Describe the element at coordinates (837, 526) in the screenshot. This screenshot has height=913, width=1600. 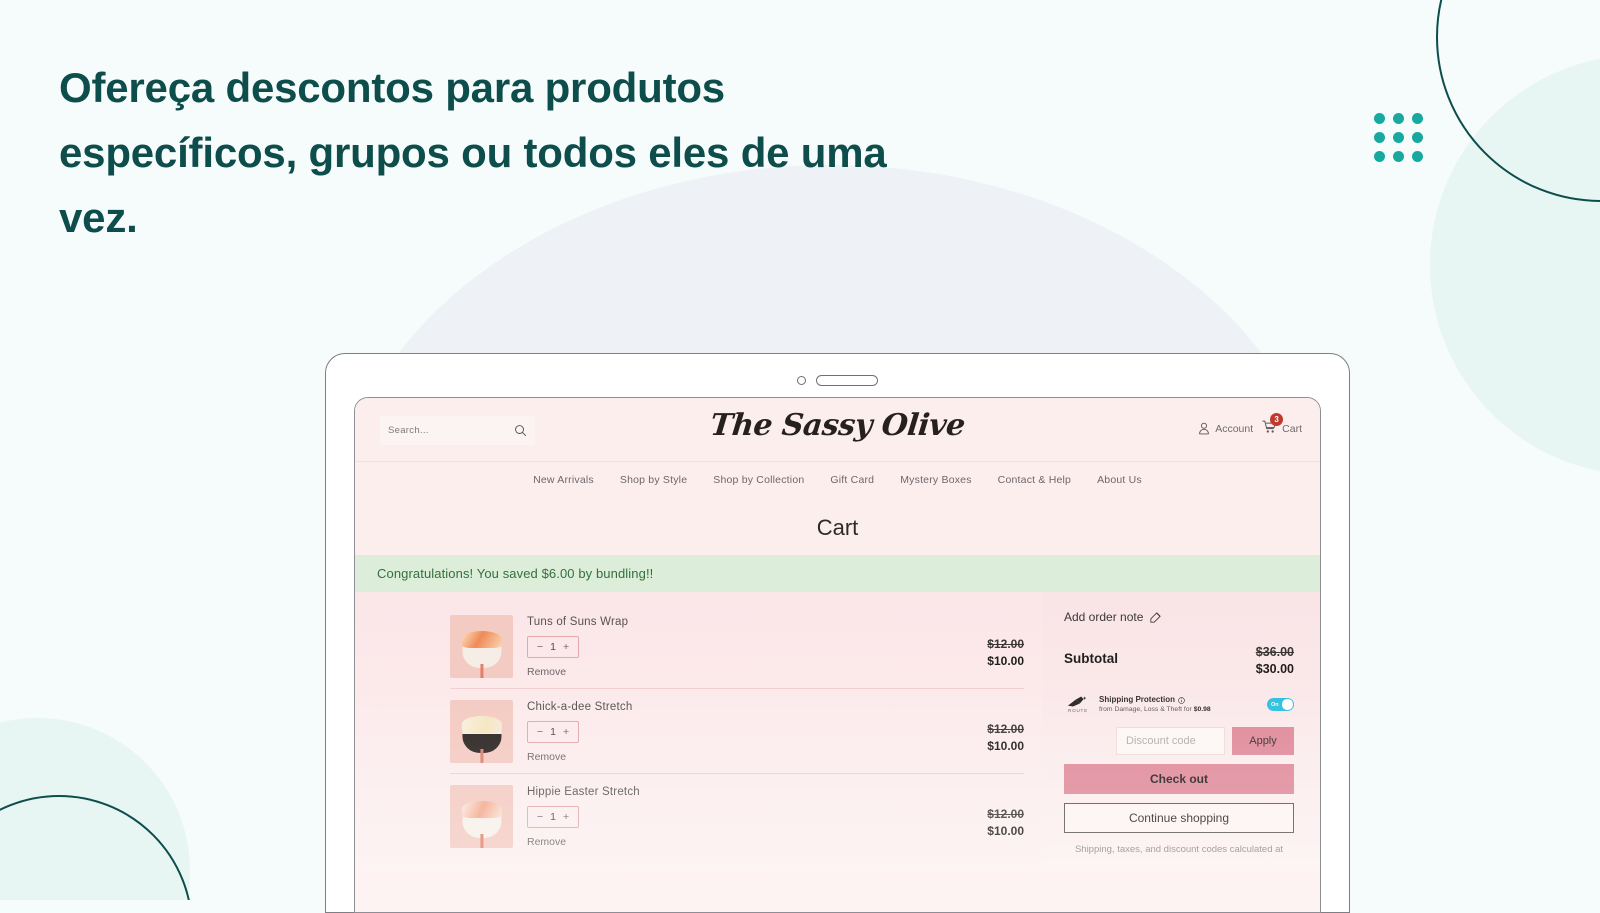
I see `page-title: Cart` at that location.